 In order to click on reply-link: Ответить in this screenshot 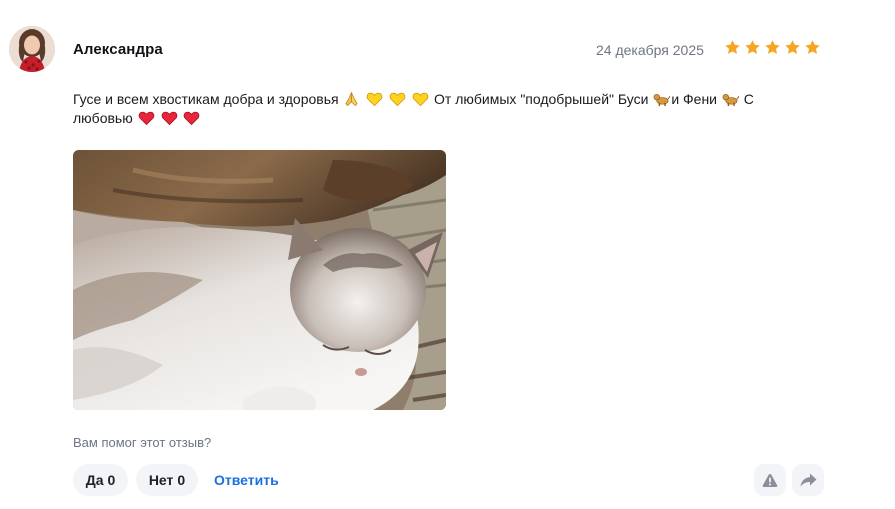, I will do `click(246, 480)`.